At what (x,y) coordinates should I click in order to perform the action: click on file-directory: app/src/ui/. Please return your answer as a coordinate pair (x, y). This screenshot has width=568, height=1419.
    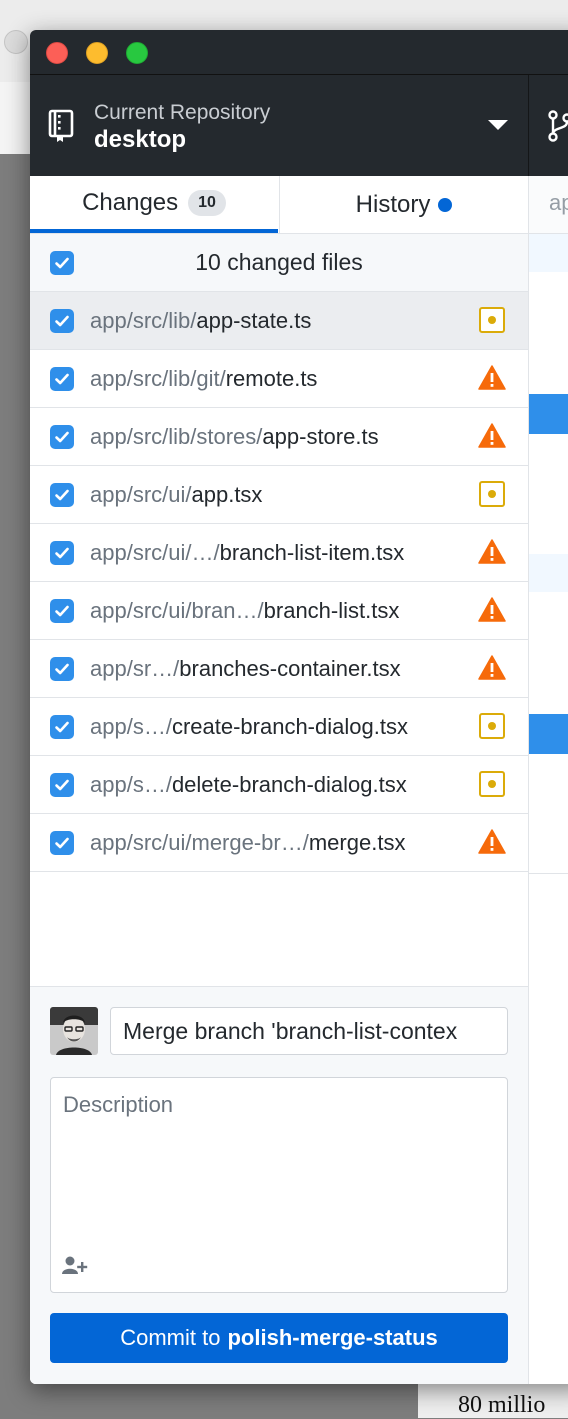
    Looking at the image, I should click on (141, 494).